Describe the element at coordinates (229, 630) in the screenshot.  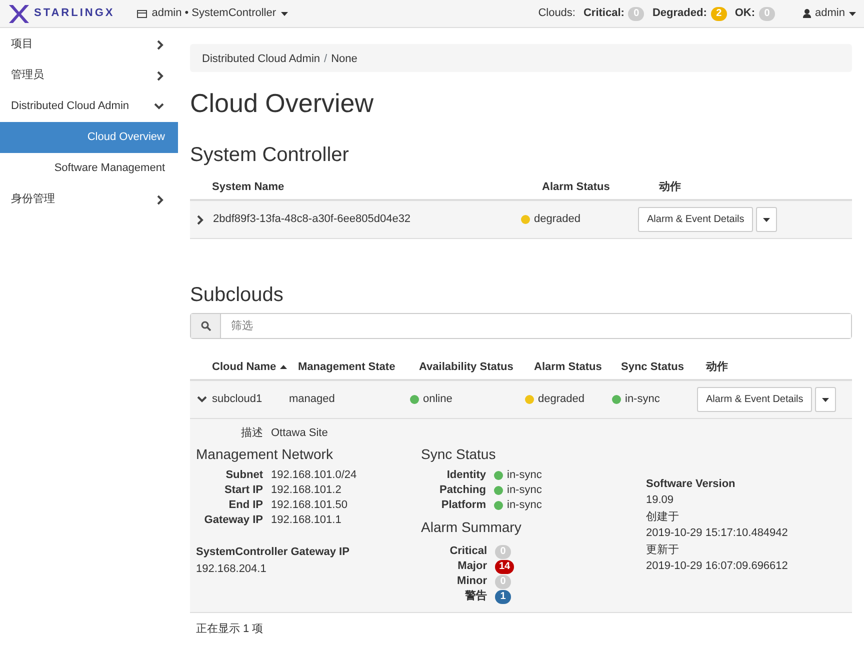
I see `item-count: 正在显示 1 项` at that location.